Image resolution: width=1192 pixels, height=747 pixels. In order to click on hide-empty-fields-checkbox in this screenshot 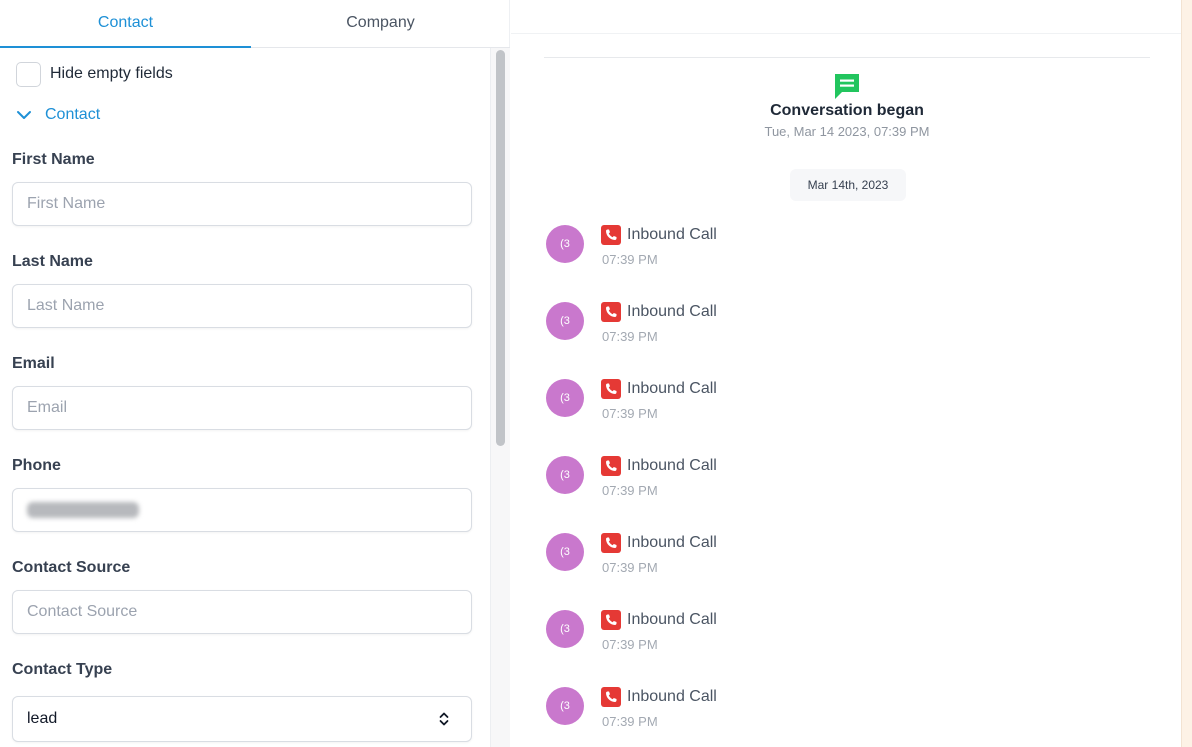, I will do `click(28, 74)`.